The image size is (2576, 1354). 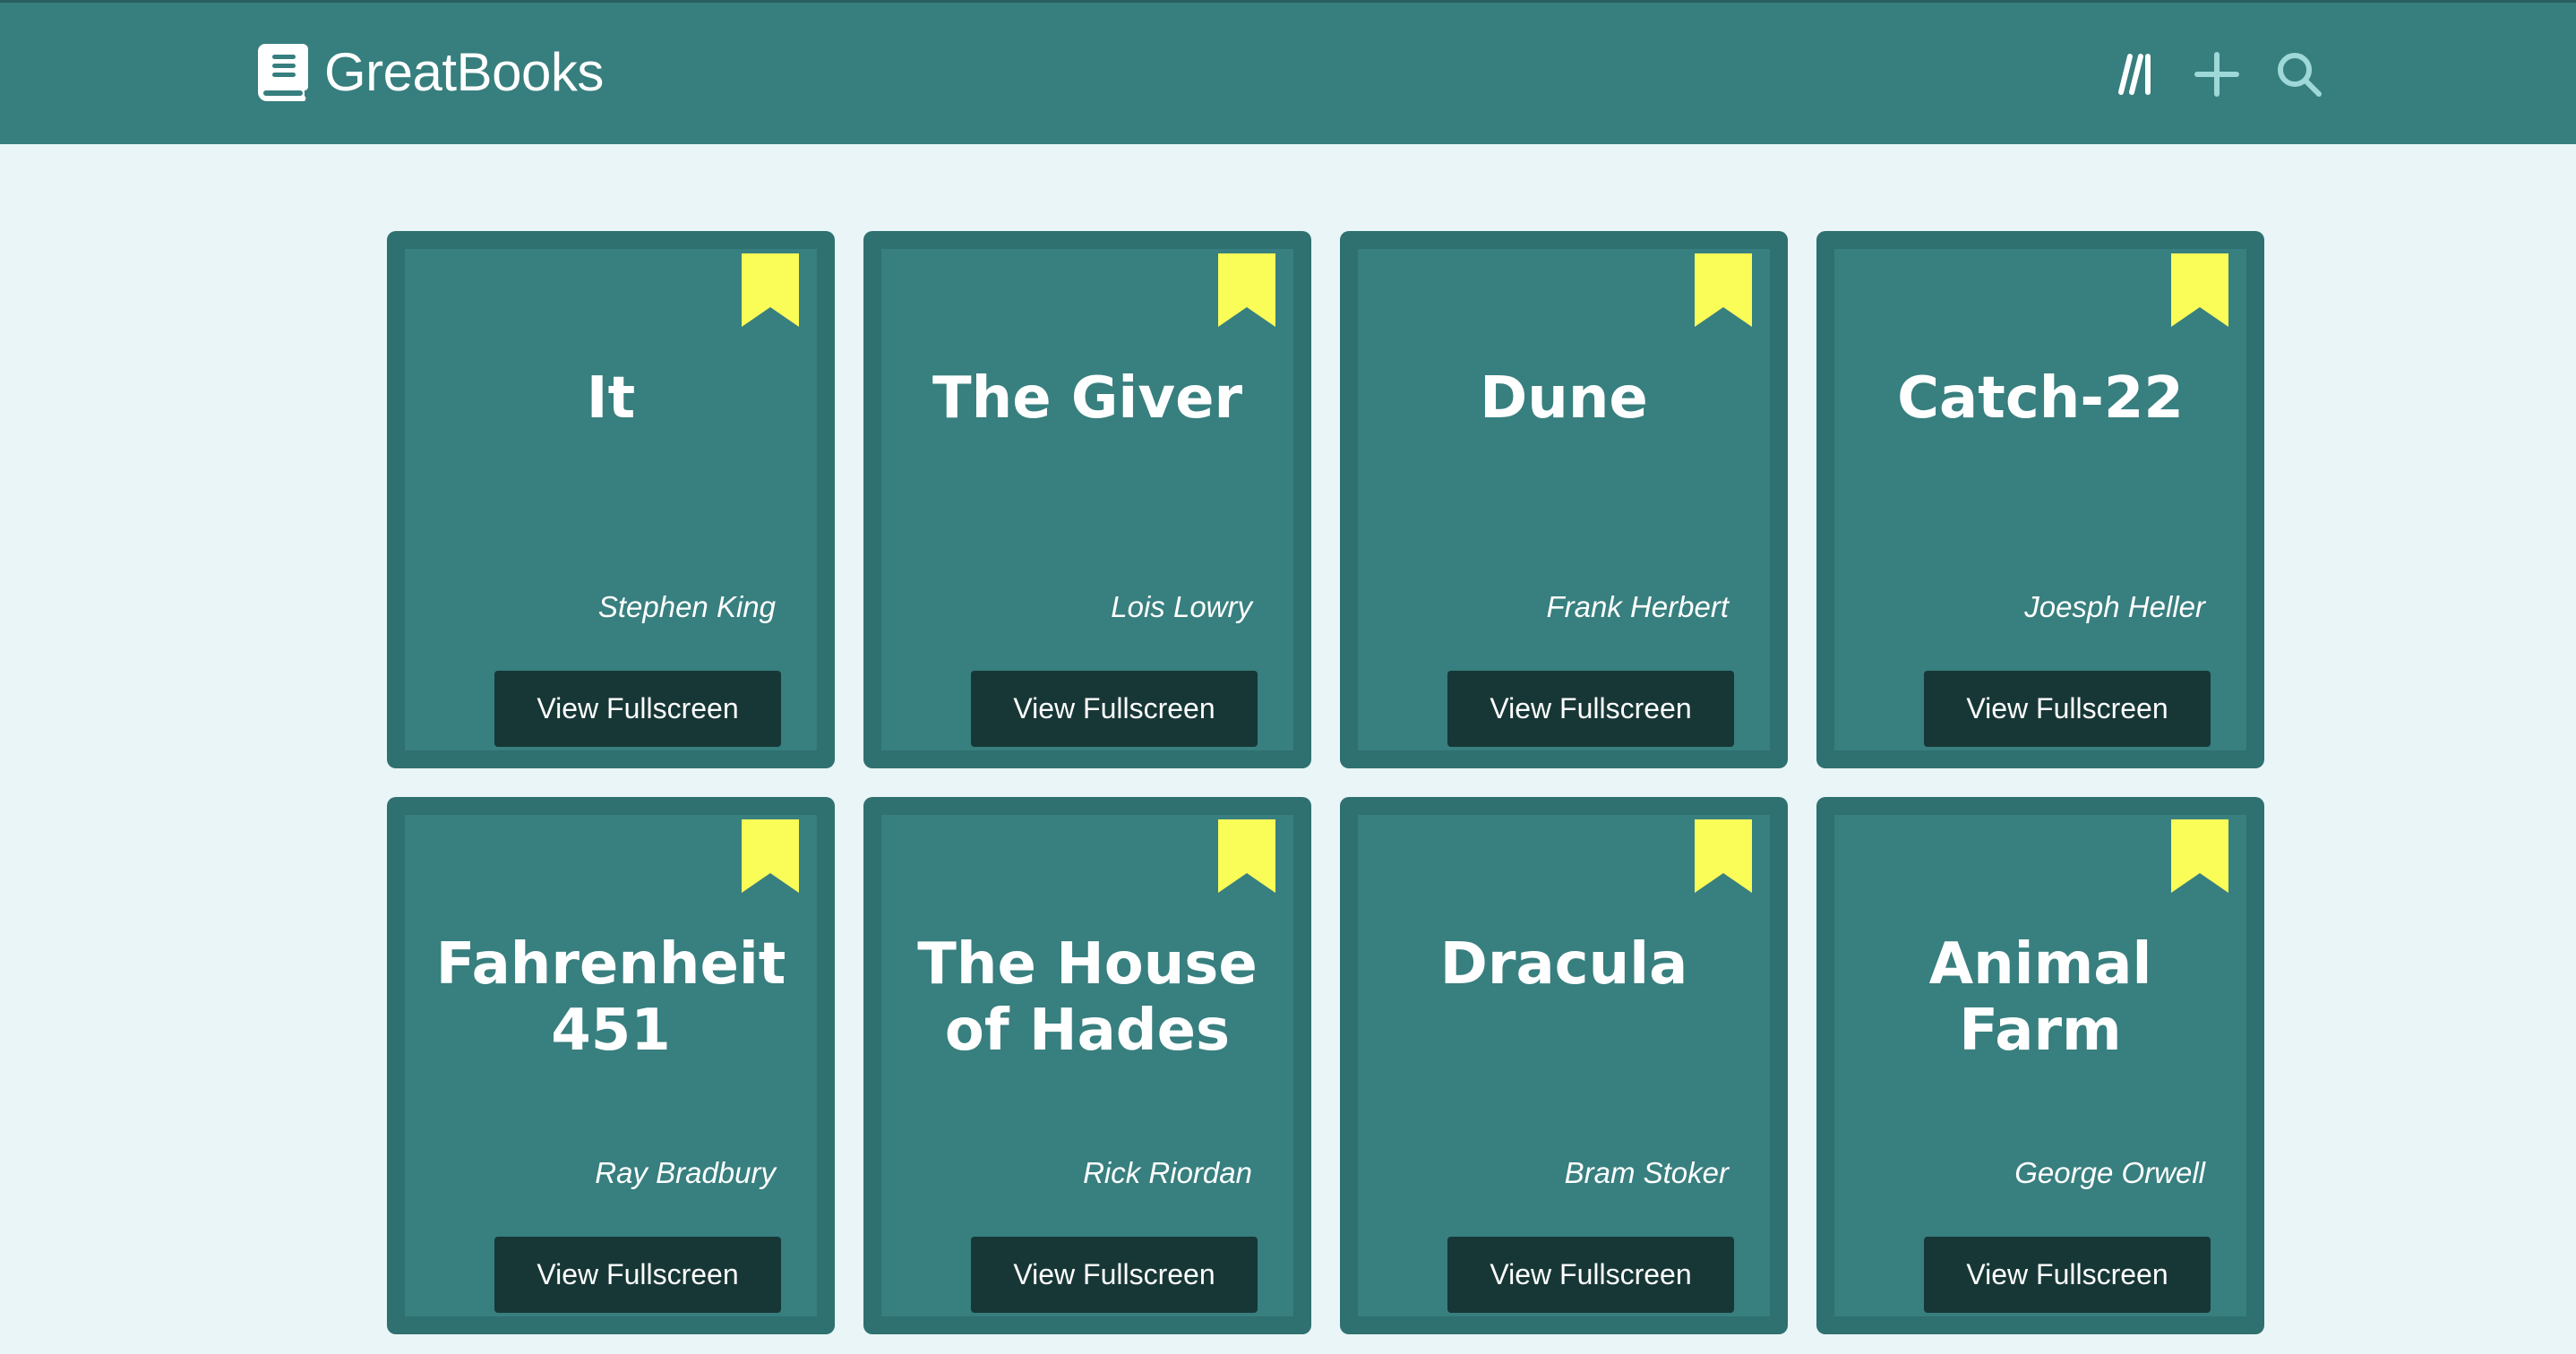 What do you see at coordinates (1646, 1172) in the screenshot?
I see `book-author: Bram Stoker` at bounding box center [1646, 1172].